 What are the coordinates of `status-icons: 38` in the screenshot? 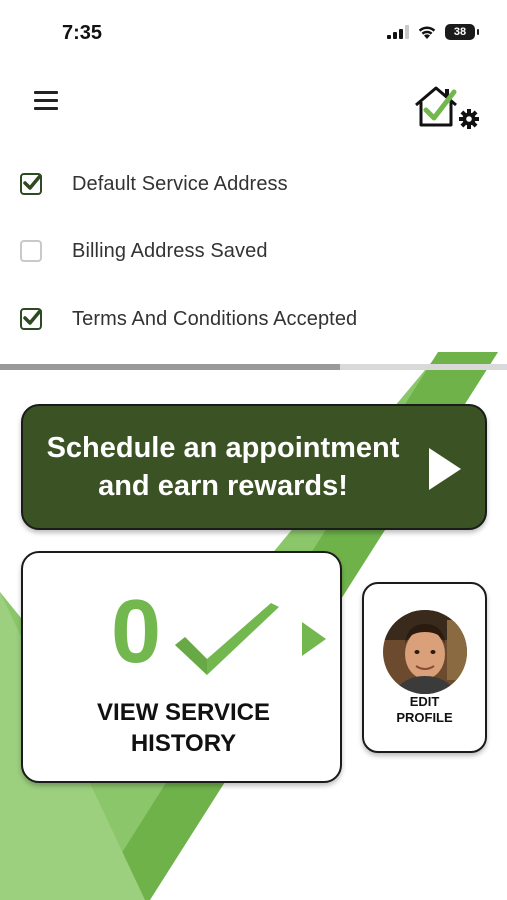 It's located at (433, 32).